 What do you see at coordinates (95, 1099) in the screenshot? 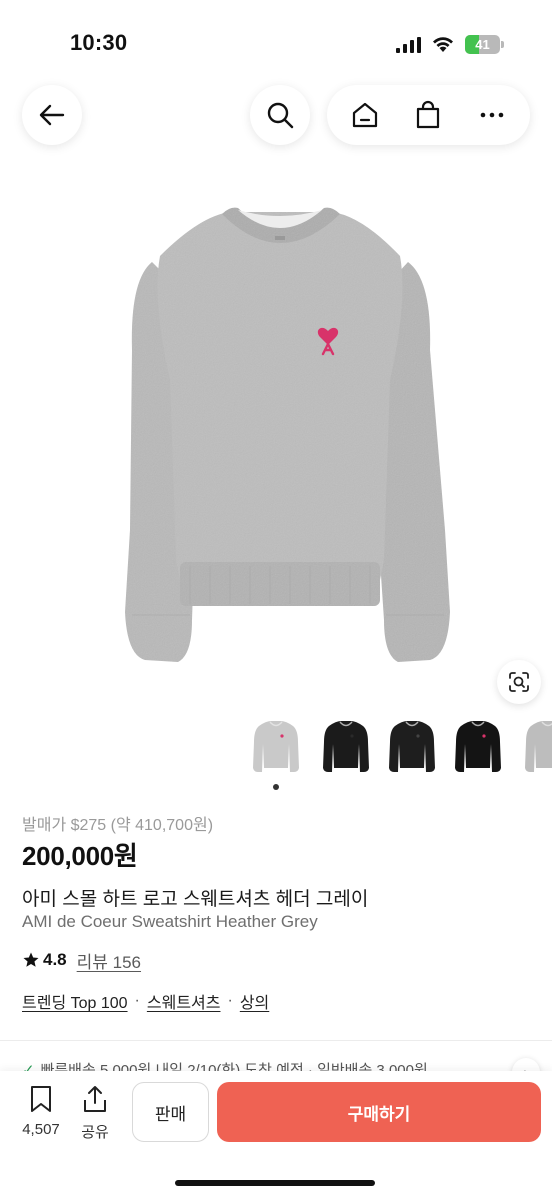
I see `share-icon` at bounding box center [95, 1099].